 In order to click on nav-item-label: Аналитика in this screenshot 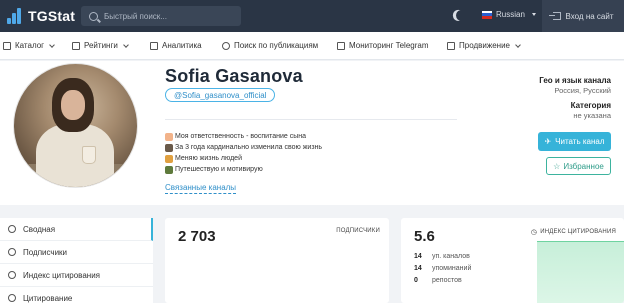, I will do `click(182, 45)`.